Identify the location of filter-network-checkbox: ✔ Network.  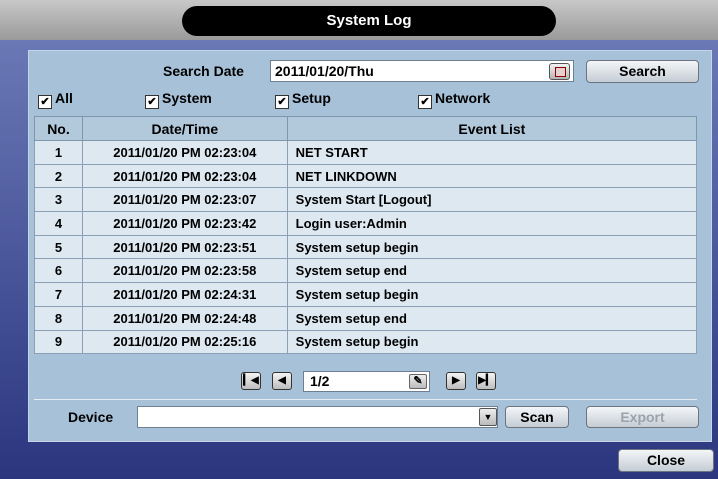
(454, 99).